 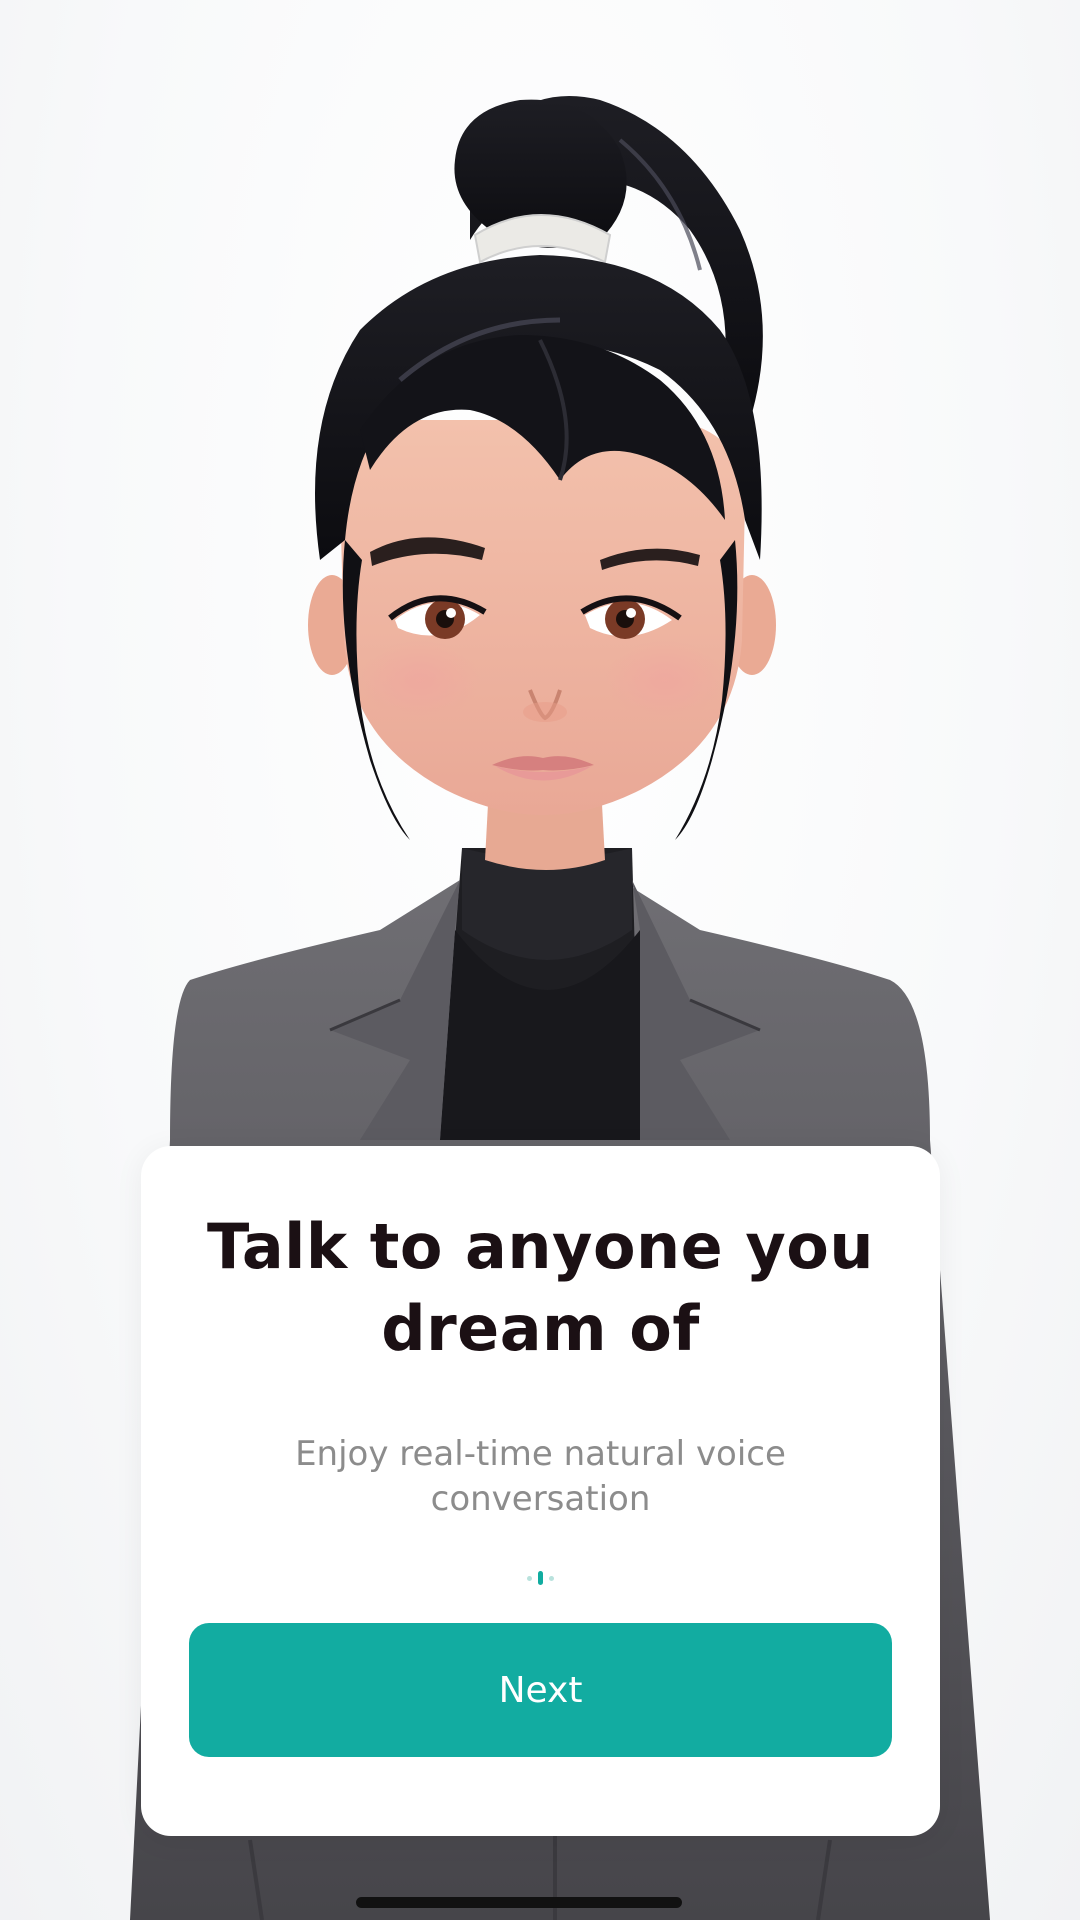 I want to click on home-indicator, so click(x=519, y=1902).